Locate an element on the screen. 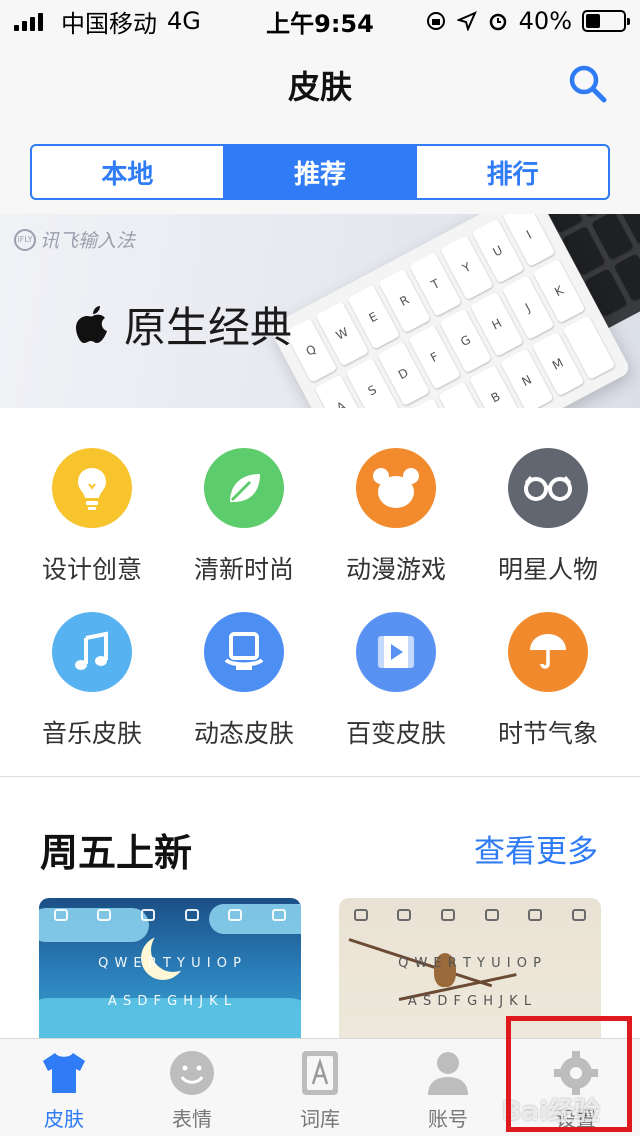 Image resolution: width=640 pixels, height=1136 pixels. apple-icon is located at coordinates (91, 324).